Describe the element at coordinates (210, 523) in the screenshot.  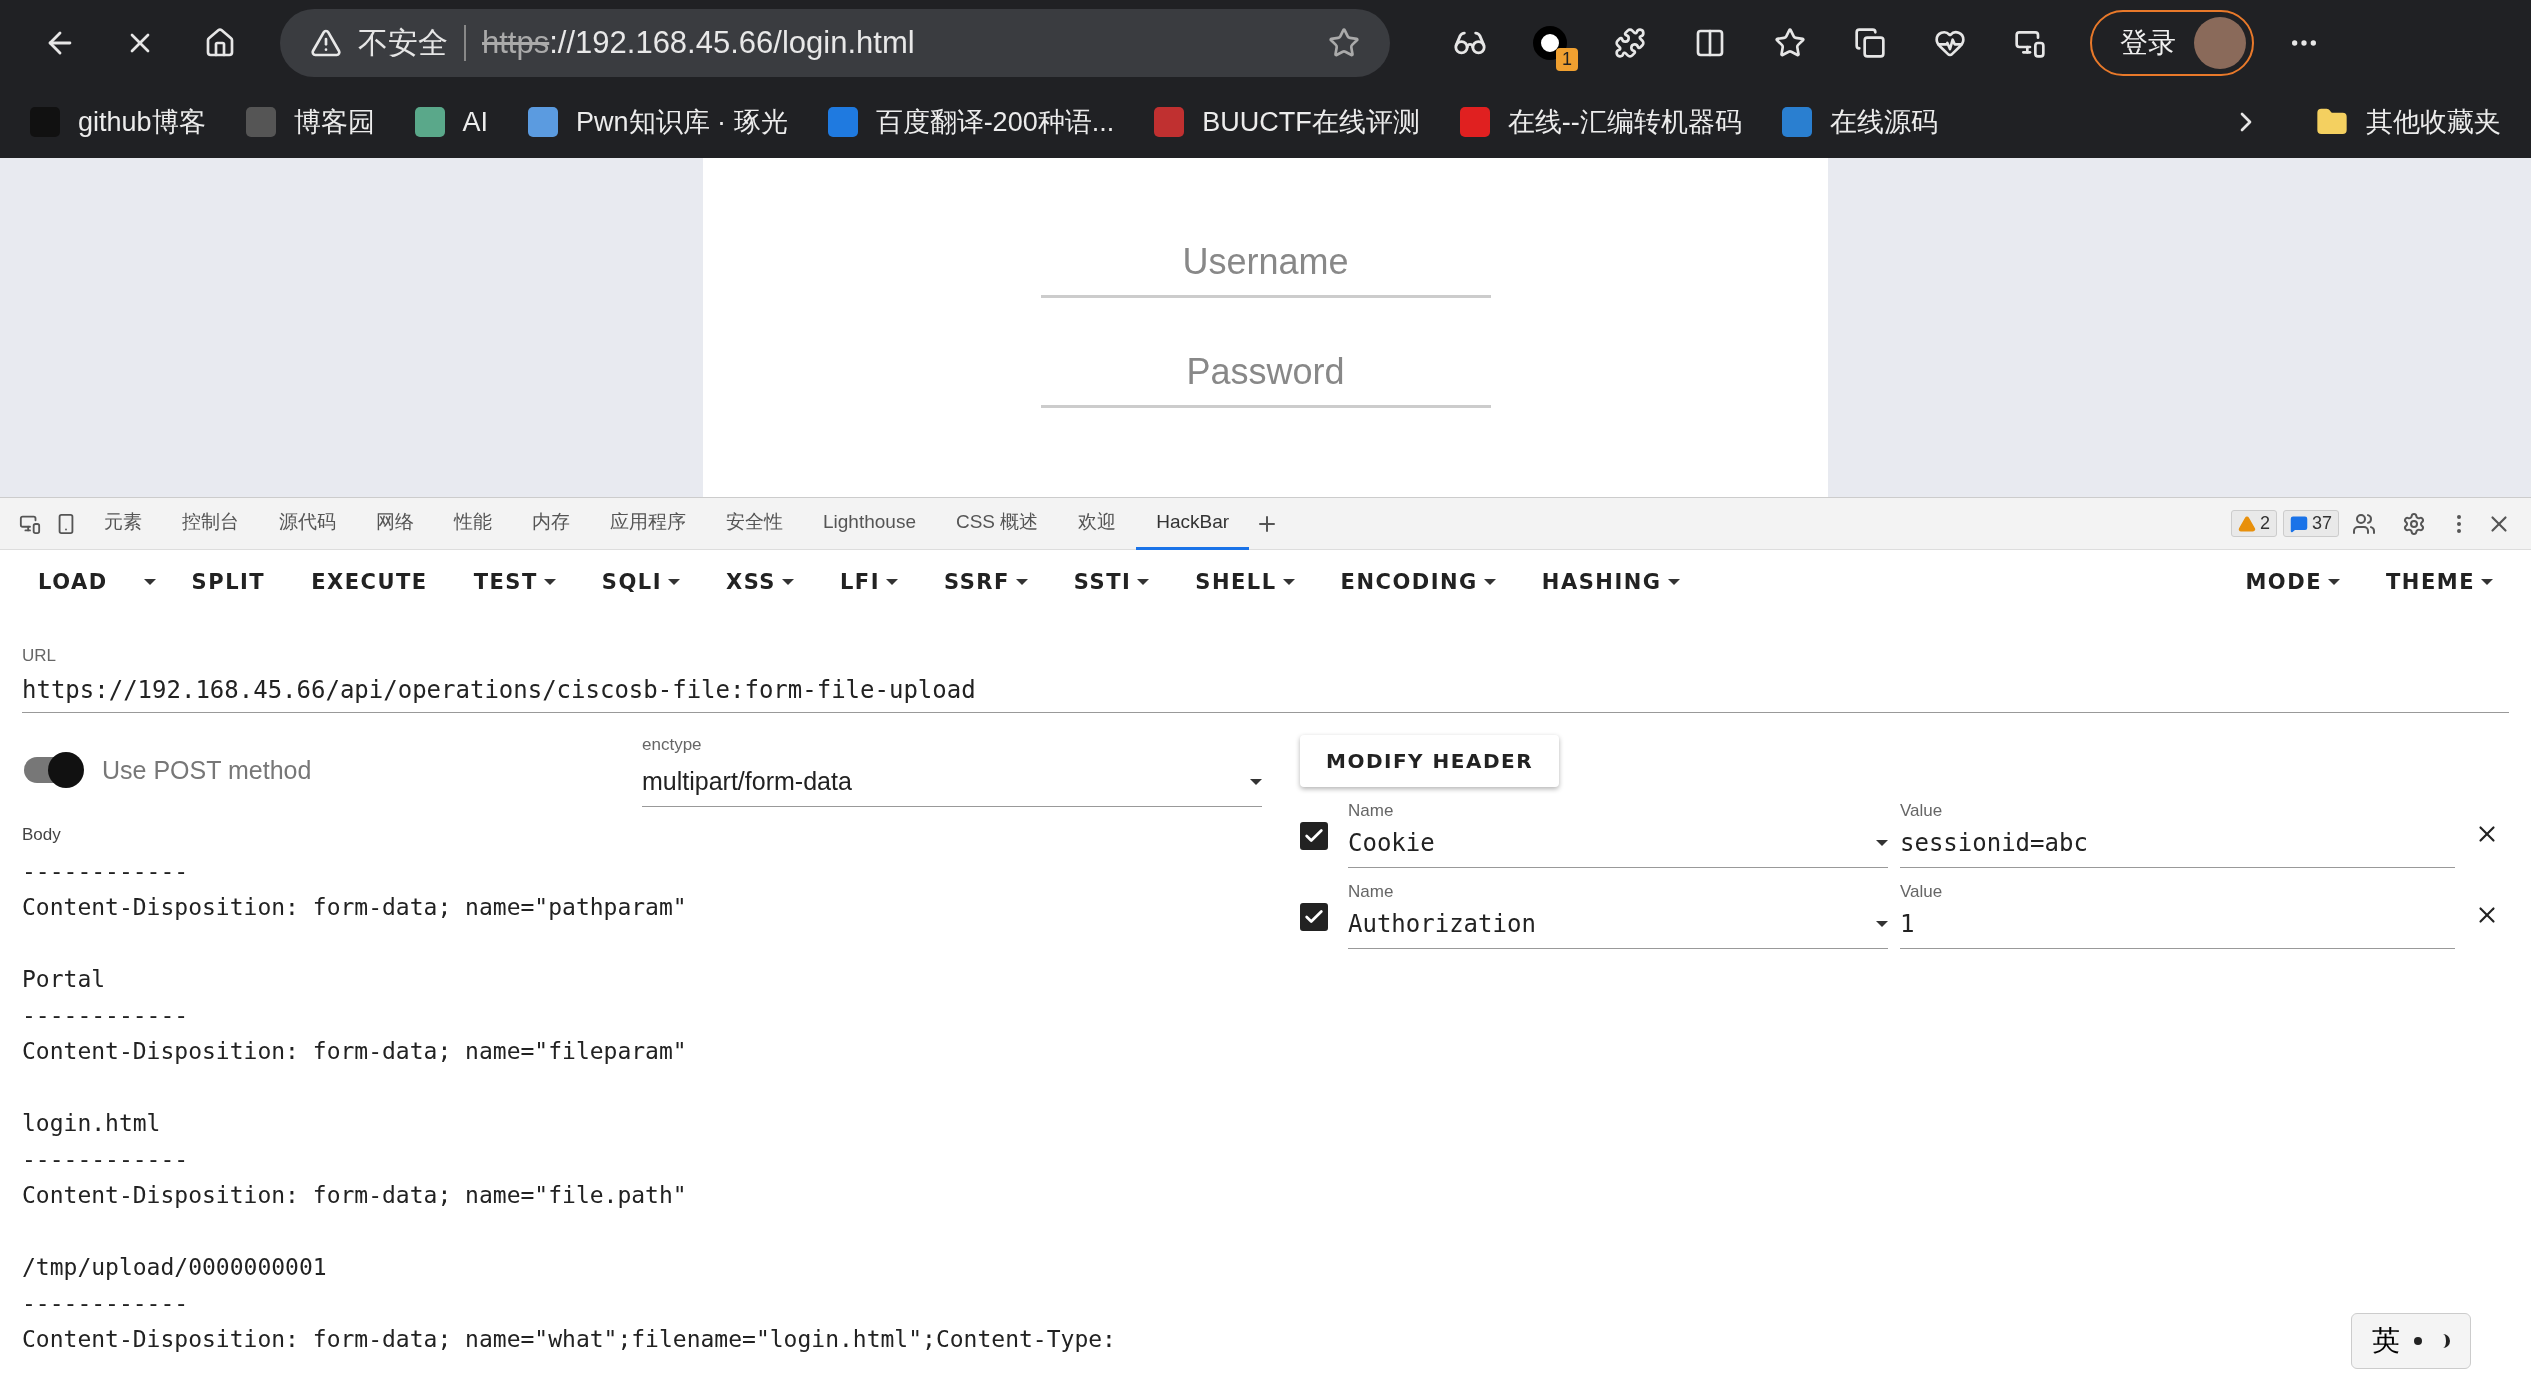
I see `devtools-tab: 控制台` at that location.